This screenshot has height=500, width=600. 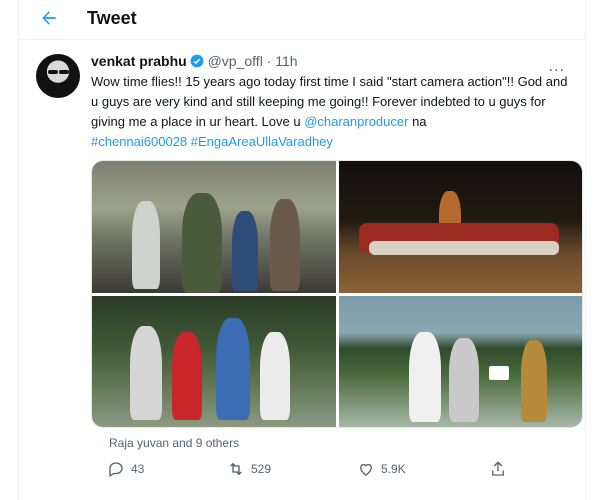 I want to click on arrow-left-icon, so click(x=49, y=18).